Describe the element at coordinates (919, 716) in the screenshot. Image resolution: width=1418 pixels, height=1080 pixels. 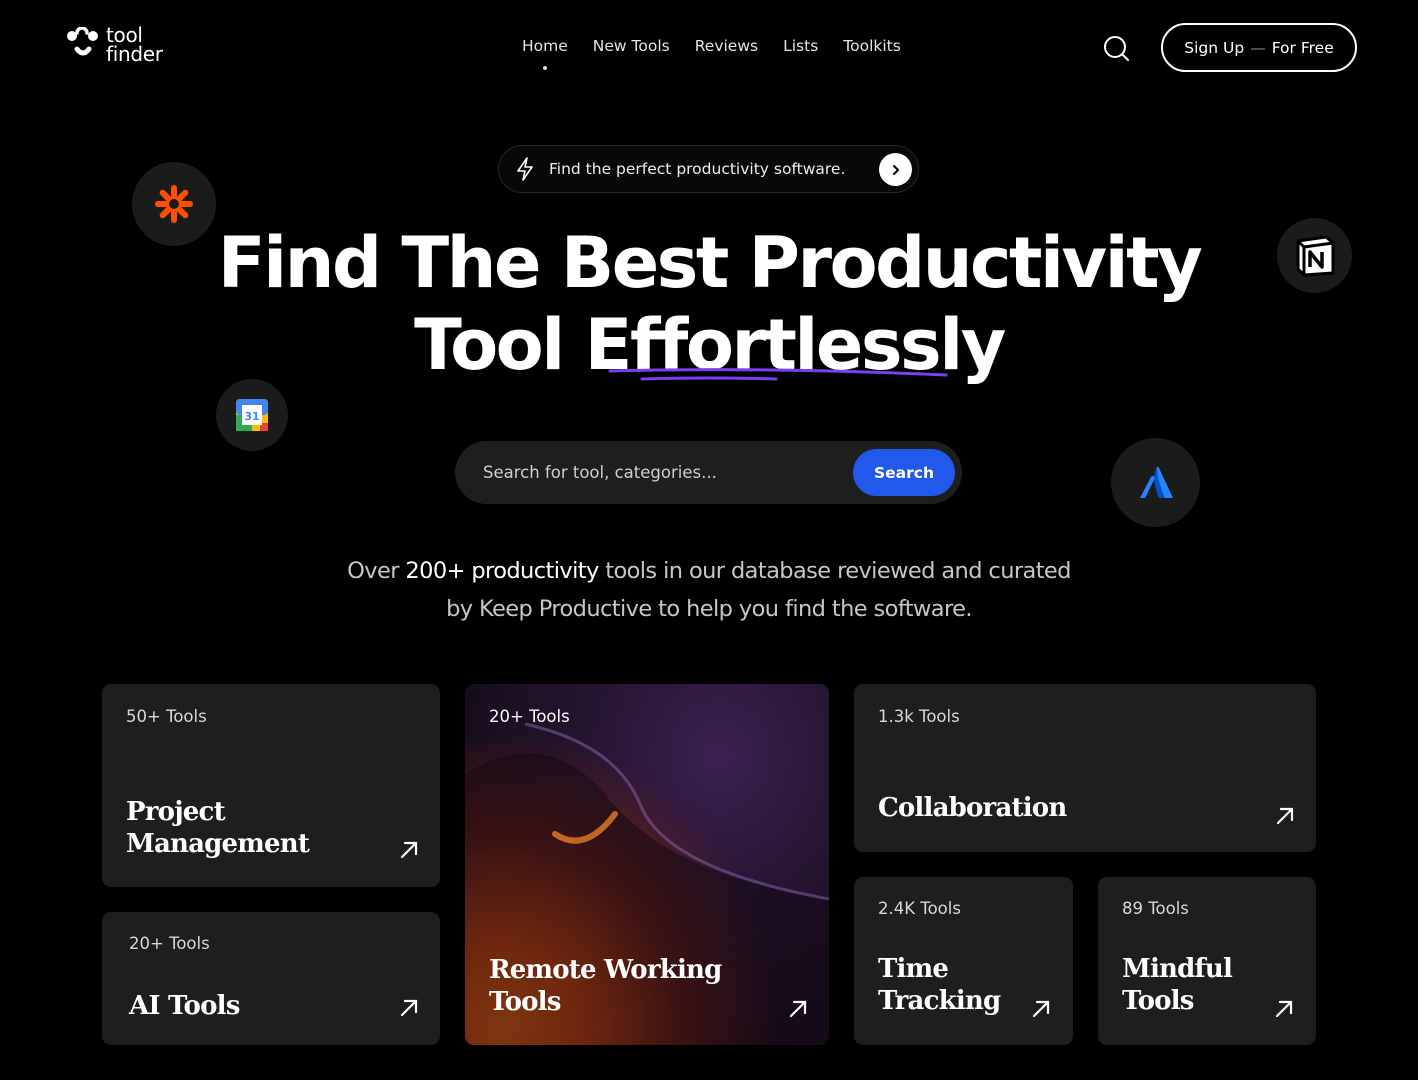
I see `card-tool-count: 1.3k Tools` at that location.